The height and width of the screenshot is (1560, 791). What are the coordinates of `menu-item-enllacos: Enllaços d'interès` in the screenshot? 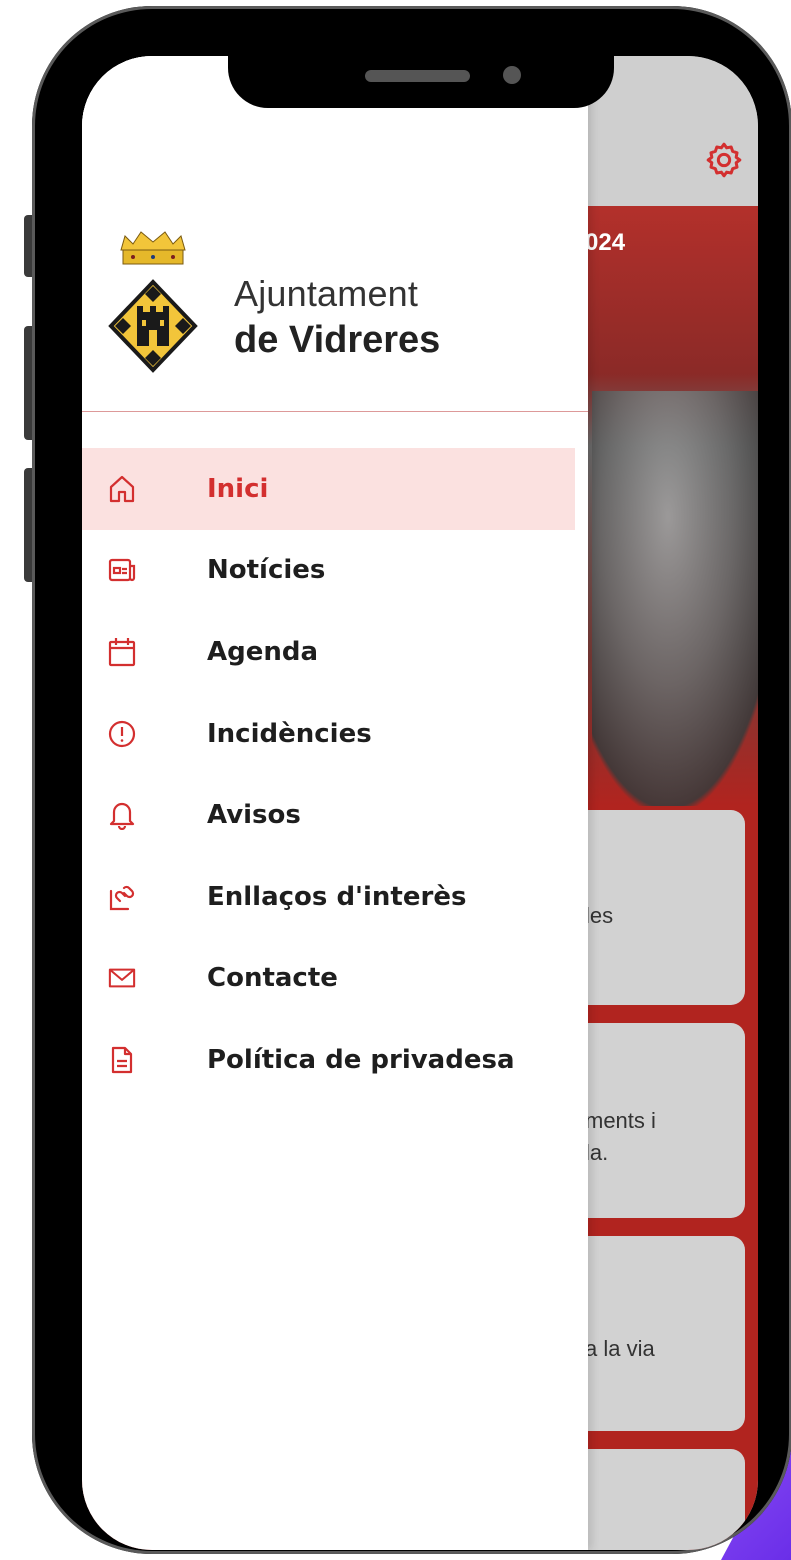 It's located at (335, 897).